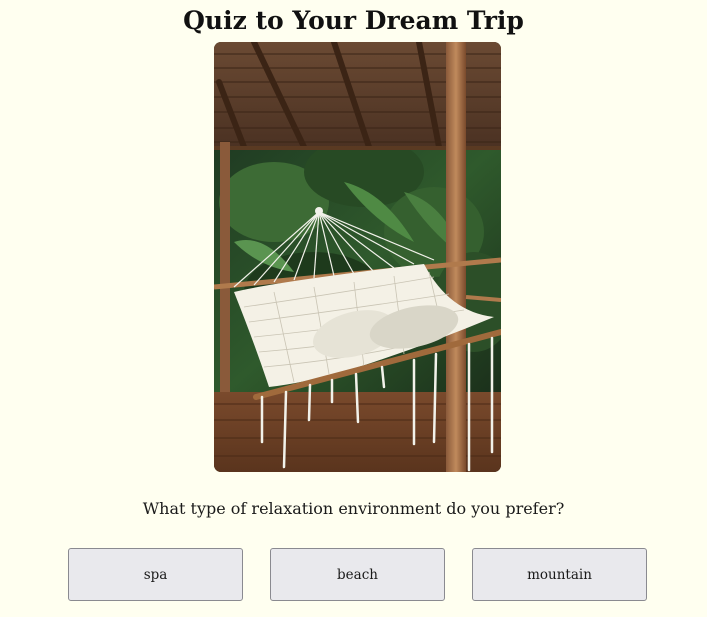  I want to click on quiz-title: Quiz to Your Dream Trip, so click(353, 20).